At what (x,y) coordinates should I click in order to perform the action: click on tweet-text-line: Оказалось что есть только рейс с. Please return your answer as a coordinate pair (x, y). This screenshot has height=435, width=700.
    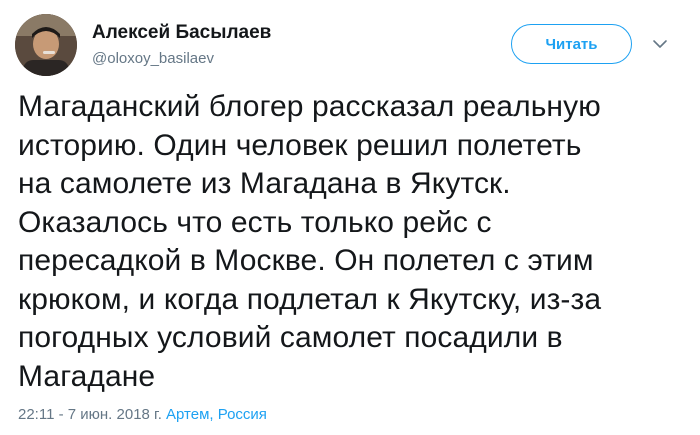
    Looking at the image, I should click on (255, 222).